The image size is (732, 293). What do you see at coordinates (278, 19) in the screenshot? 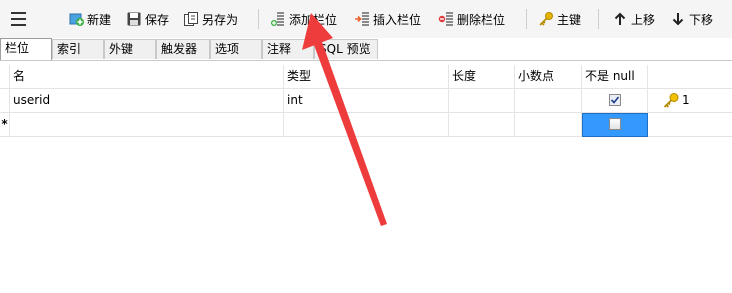
I see `add-field-icon` at bounding box center [278, 19].